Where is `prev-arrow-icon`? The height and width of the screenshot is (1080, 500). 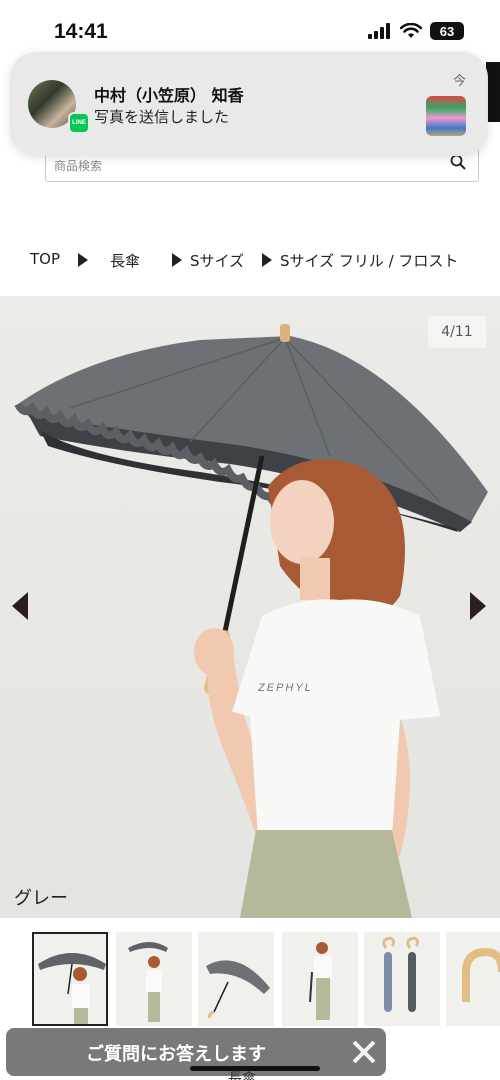 prev-arrow-icon is located at coordinates (20, 606).